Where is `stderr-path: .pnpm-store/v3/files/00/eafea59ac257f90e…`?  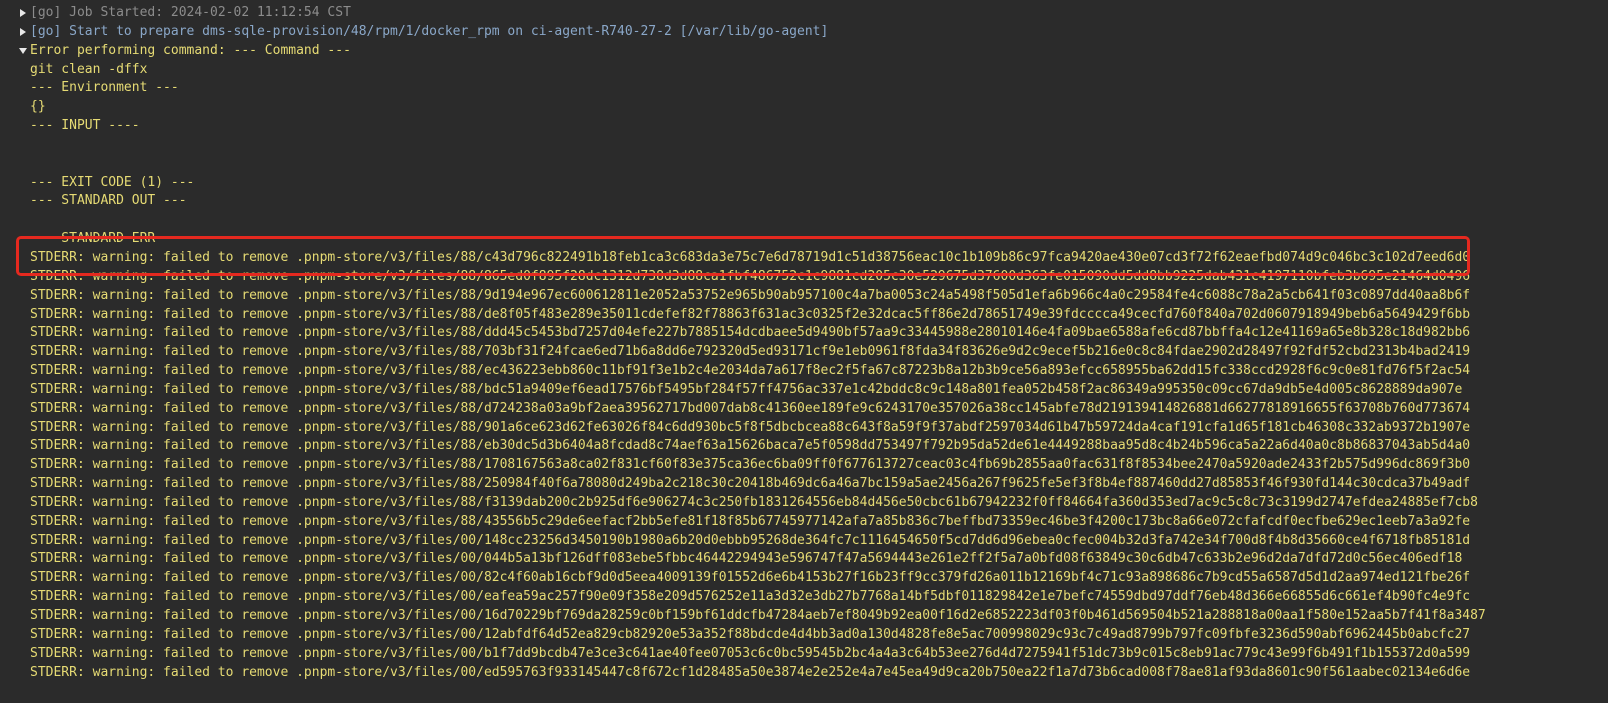 stderr-path: .pnpm-store/v3/files/00/eafea59ac257f90e… is located at coordinates (883, 597).